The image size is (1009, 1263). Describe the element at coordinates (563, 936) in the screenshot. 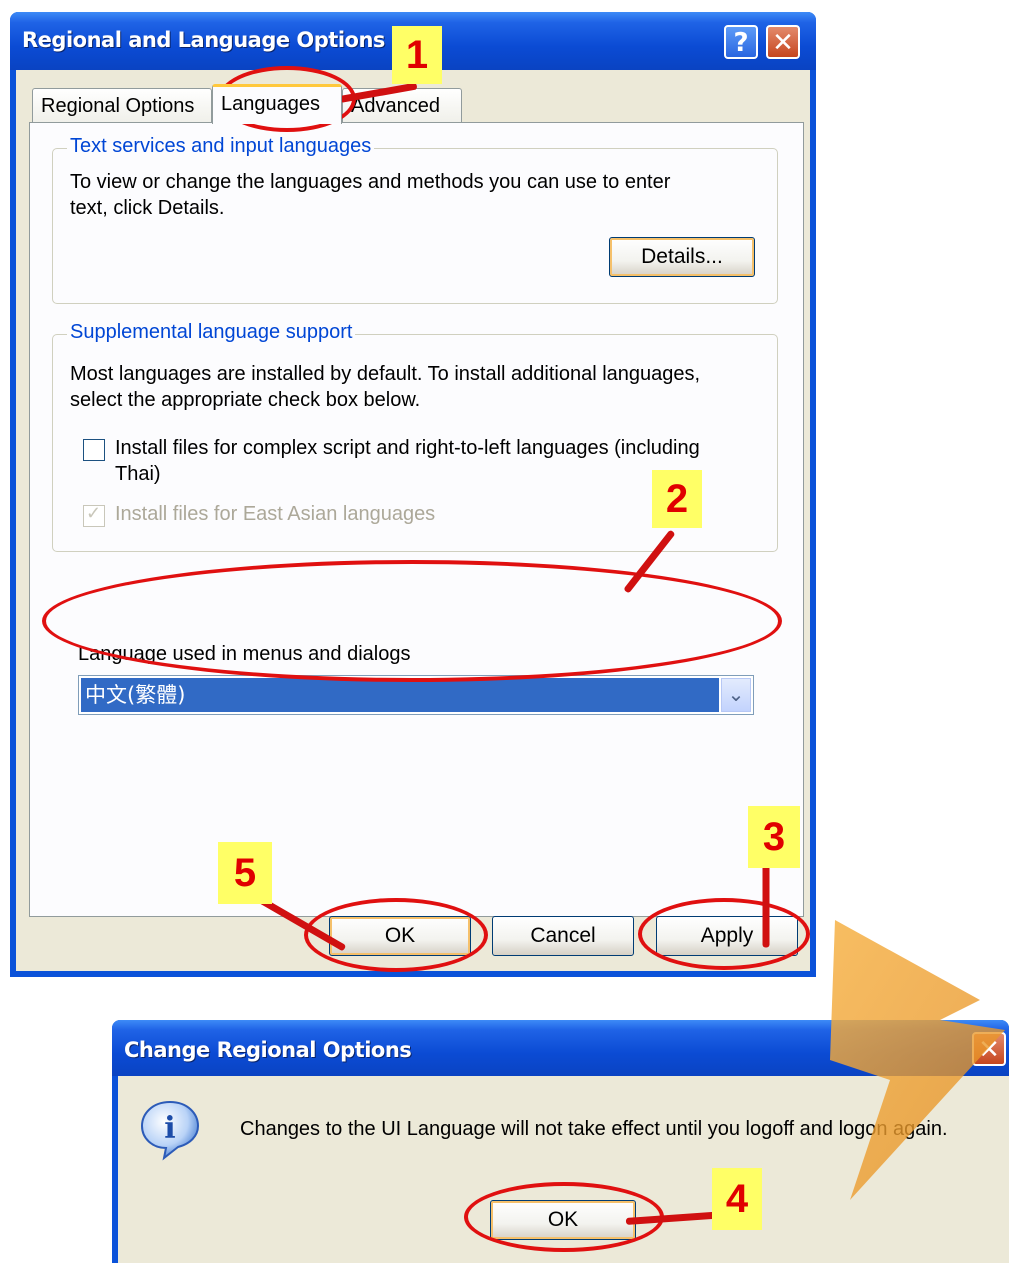

I see `cancel-button: Cancel` at that location.